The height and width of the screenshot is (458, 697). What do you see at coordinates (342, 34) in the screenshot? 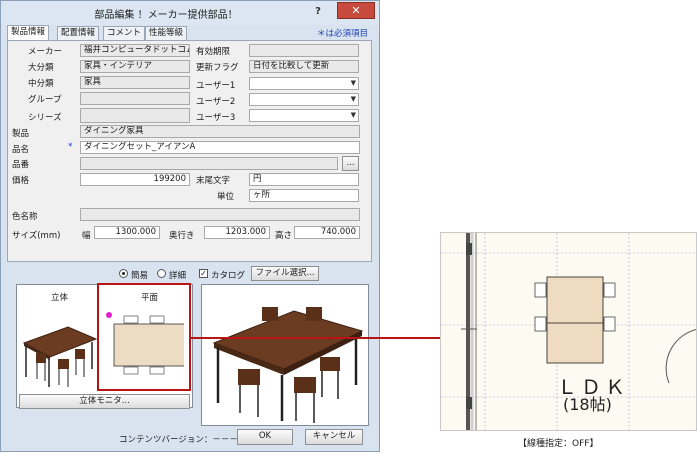
I see `required-note: ＊は必須項目` at bounding box center [342, 34].